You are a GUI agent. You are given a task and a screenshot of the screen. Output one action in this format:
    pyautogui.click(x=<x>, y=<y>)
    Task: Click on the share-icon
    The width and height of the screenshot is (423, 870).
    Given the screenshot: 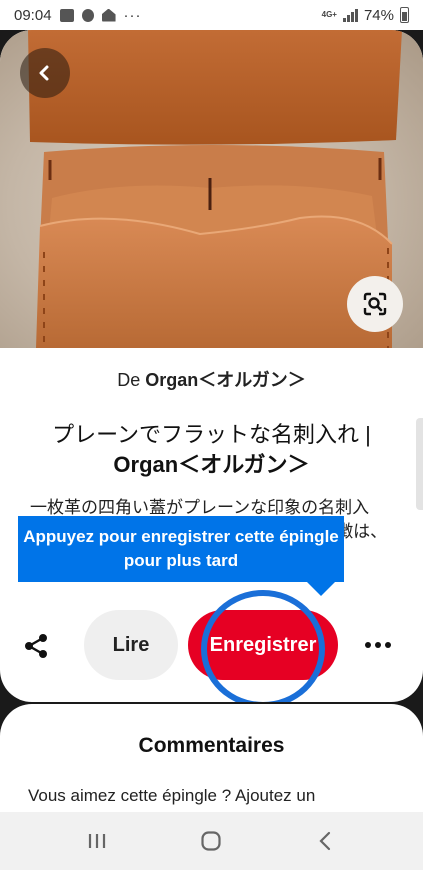 What is the action you would take?
    pyautogui.click(x=36, y=646)
    